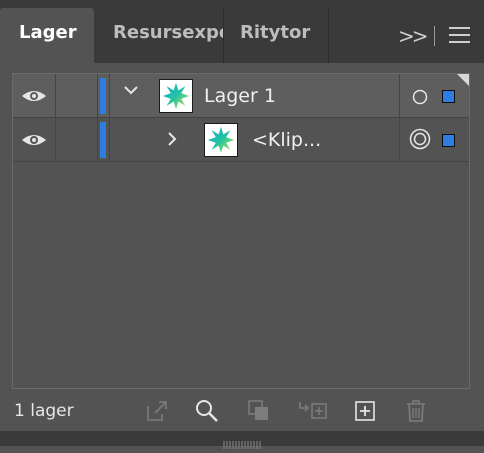  What do you see at coordinates (242, 441) in the screenshot?
I see `resize-grip-icon` at bounding box center [242, 441].